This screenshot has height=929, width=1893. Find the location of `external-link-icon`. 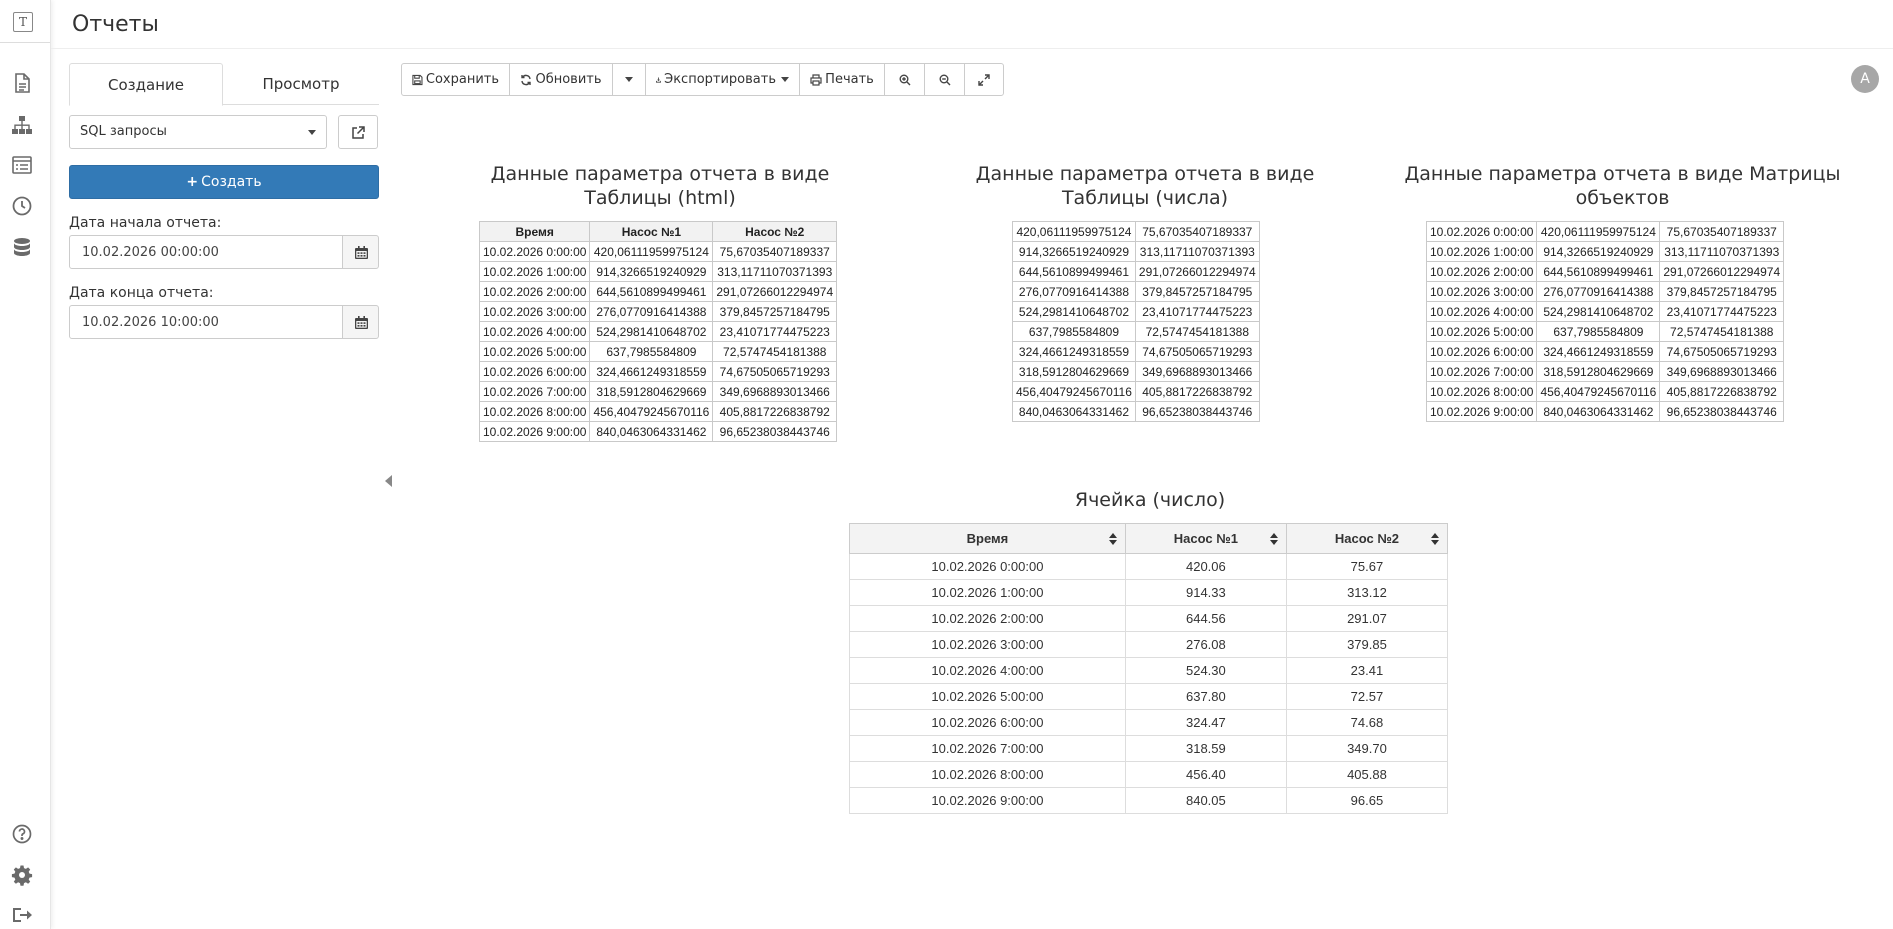

external-link-icon is located at coordinates (358, 132).